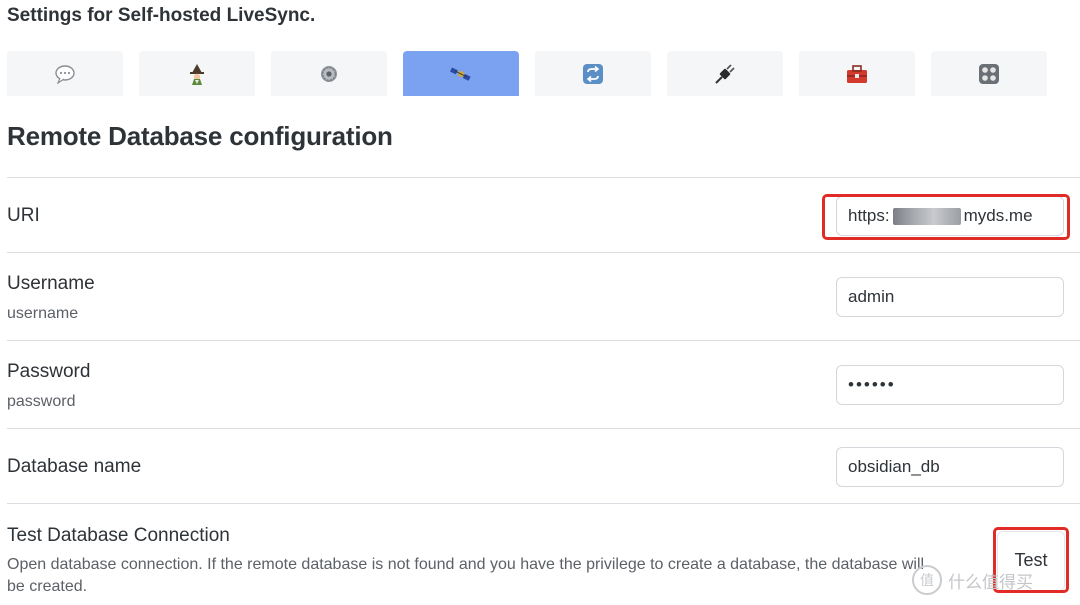 The height and width of the screenshot is (605, 1080). I want to click on tab-remote-database, so click(461, 73).